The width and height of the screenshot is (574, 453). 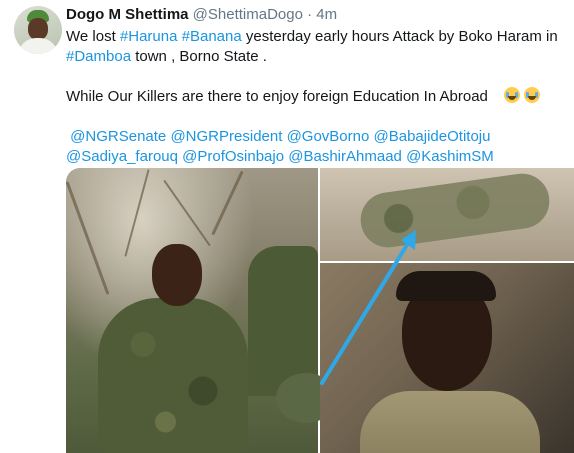 I want to click on text-fragment: We lost, so click(x=93, y=36).